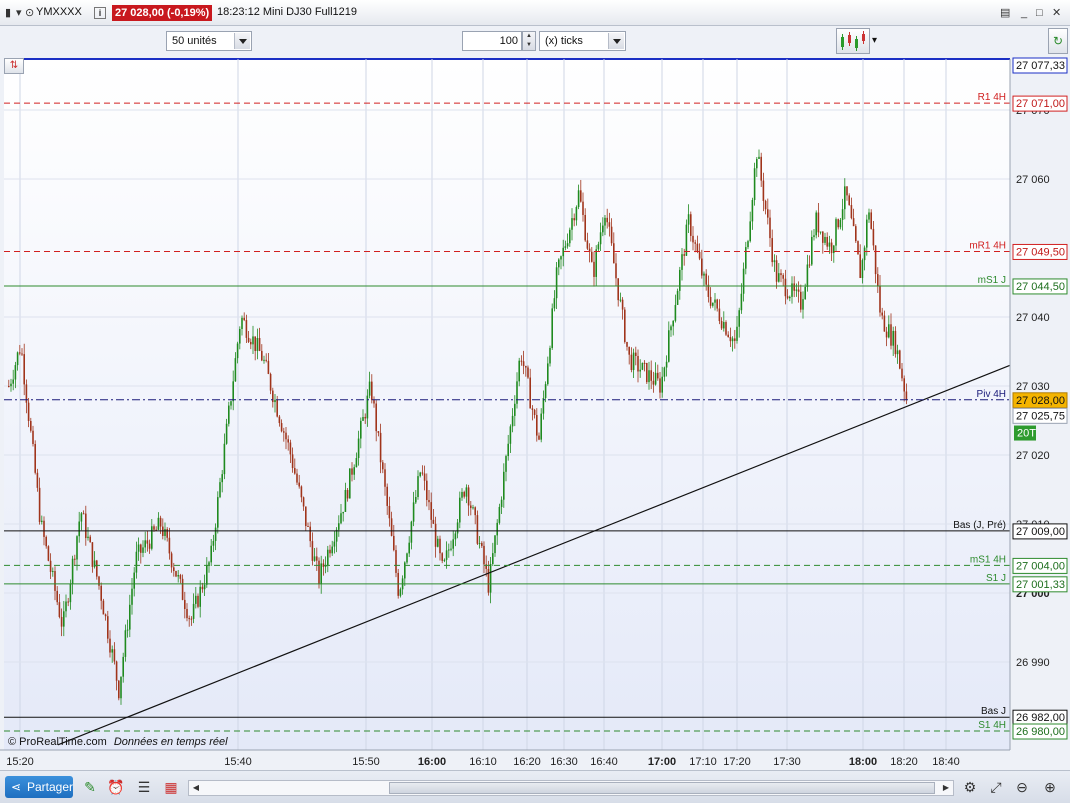 The width and height of the screenshot is (1070, 803). Describe the element at coordinates (209, 41) in the screenshot. I see `units-select: 50 unités` at that location.